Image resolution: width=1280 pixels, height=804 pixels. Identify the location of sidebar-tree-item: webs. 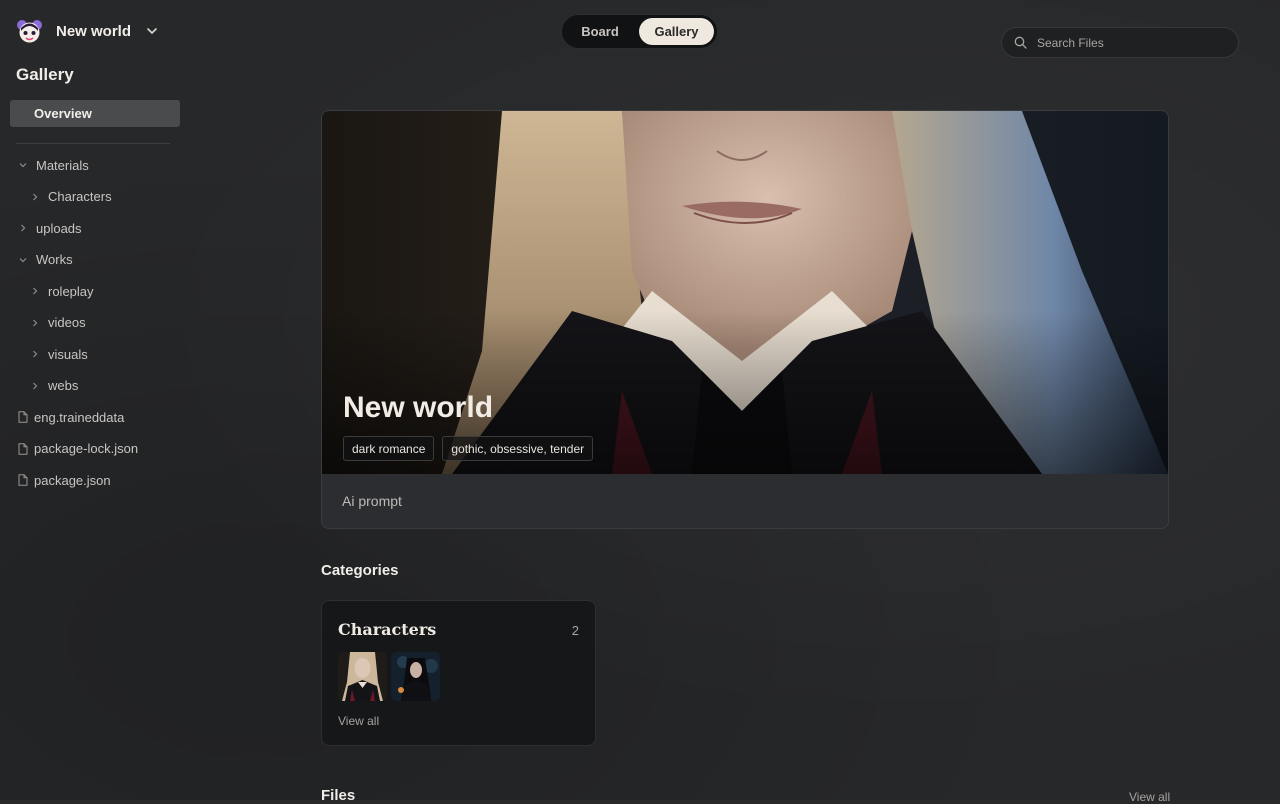
(54, 386).